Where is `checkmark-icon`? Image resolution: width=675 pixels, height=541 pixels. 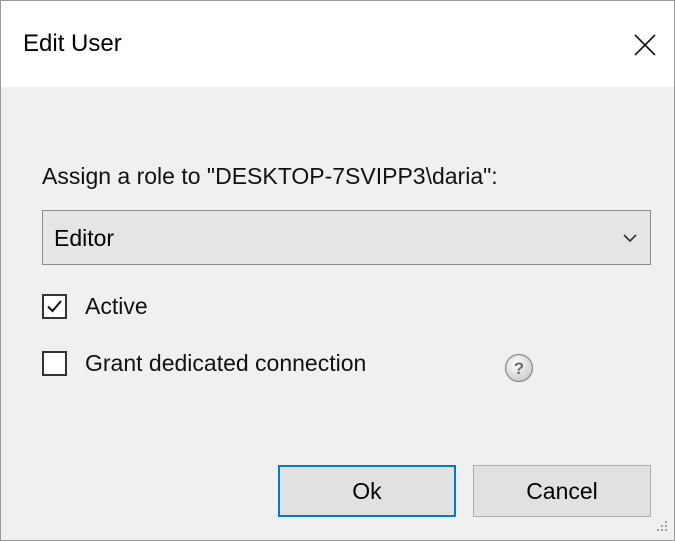 checkmark-icon is located at coordinates (54, 306).